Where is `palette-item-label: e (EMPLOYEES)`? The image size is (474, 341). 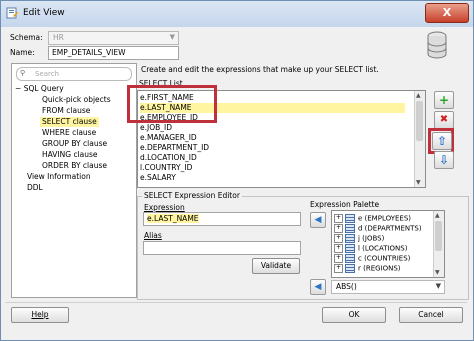 palette-item-label: e (EMPLOYEES) is located at coordinates (385, 218).